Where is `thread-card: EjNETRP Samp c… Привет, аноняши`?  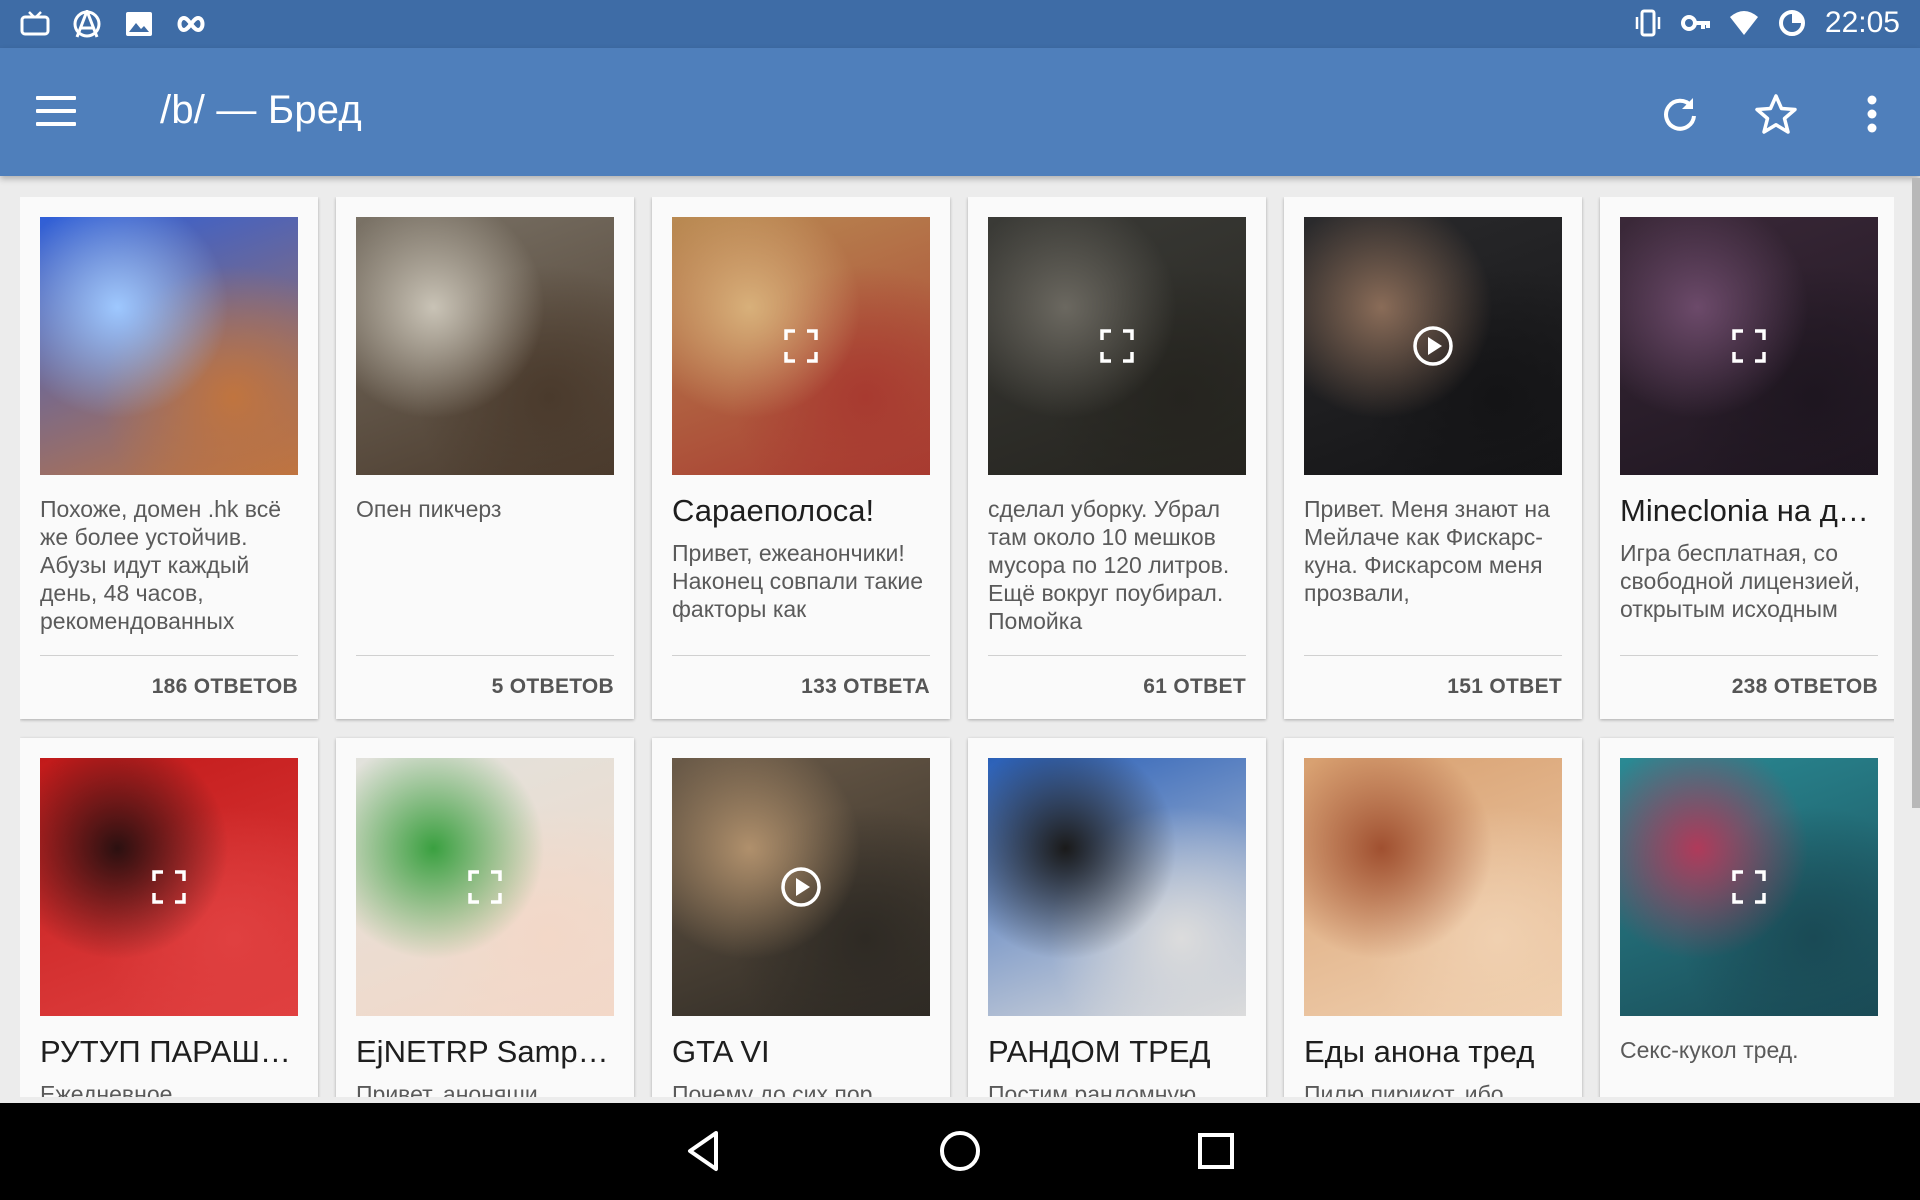 thread-card: EjNETRP Samp c… Привет, аноняши is located at coordinates (485, 917).